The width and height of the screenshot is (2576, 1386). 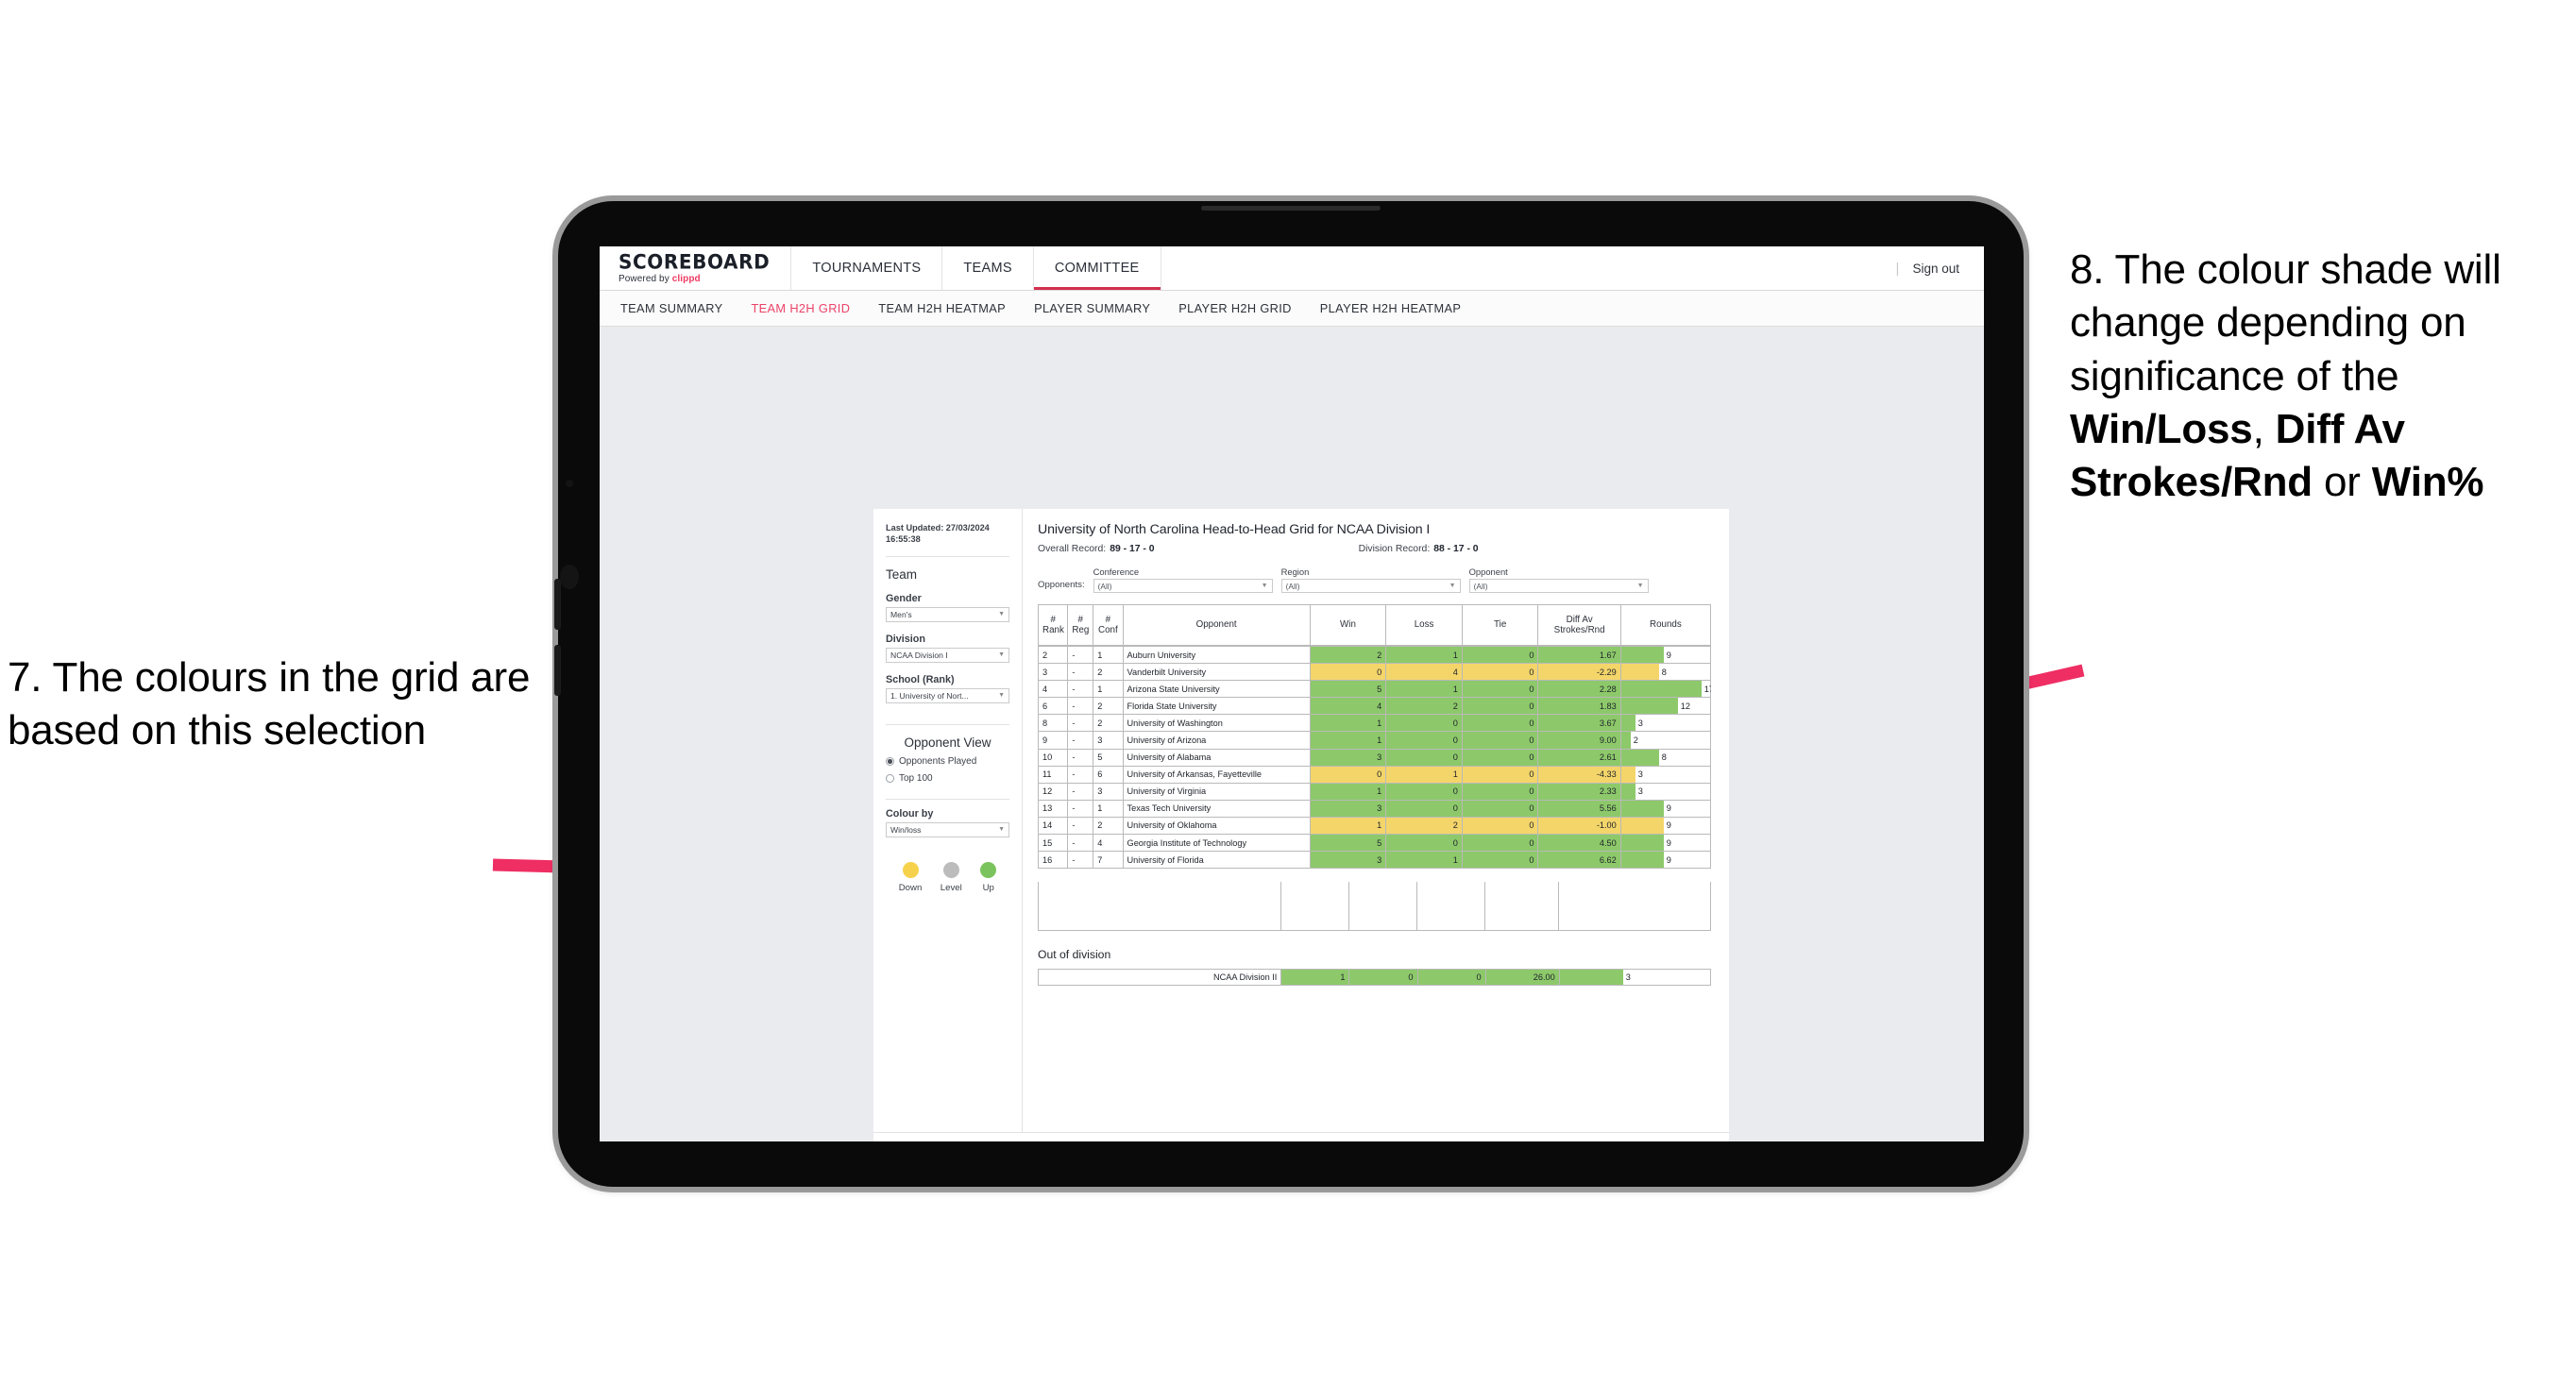 What do you see at coordinates (901, 1138) in the screenshot?
I see `undo-icon` at bounding box center [901, 1138].